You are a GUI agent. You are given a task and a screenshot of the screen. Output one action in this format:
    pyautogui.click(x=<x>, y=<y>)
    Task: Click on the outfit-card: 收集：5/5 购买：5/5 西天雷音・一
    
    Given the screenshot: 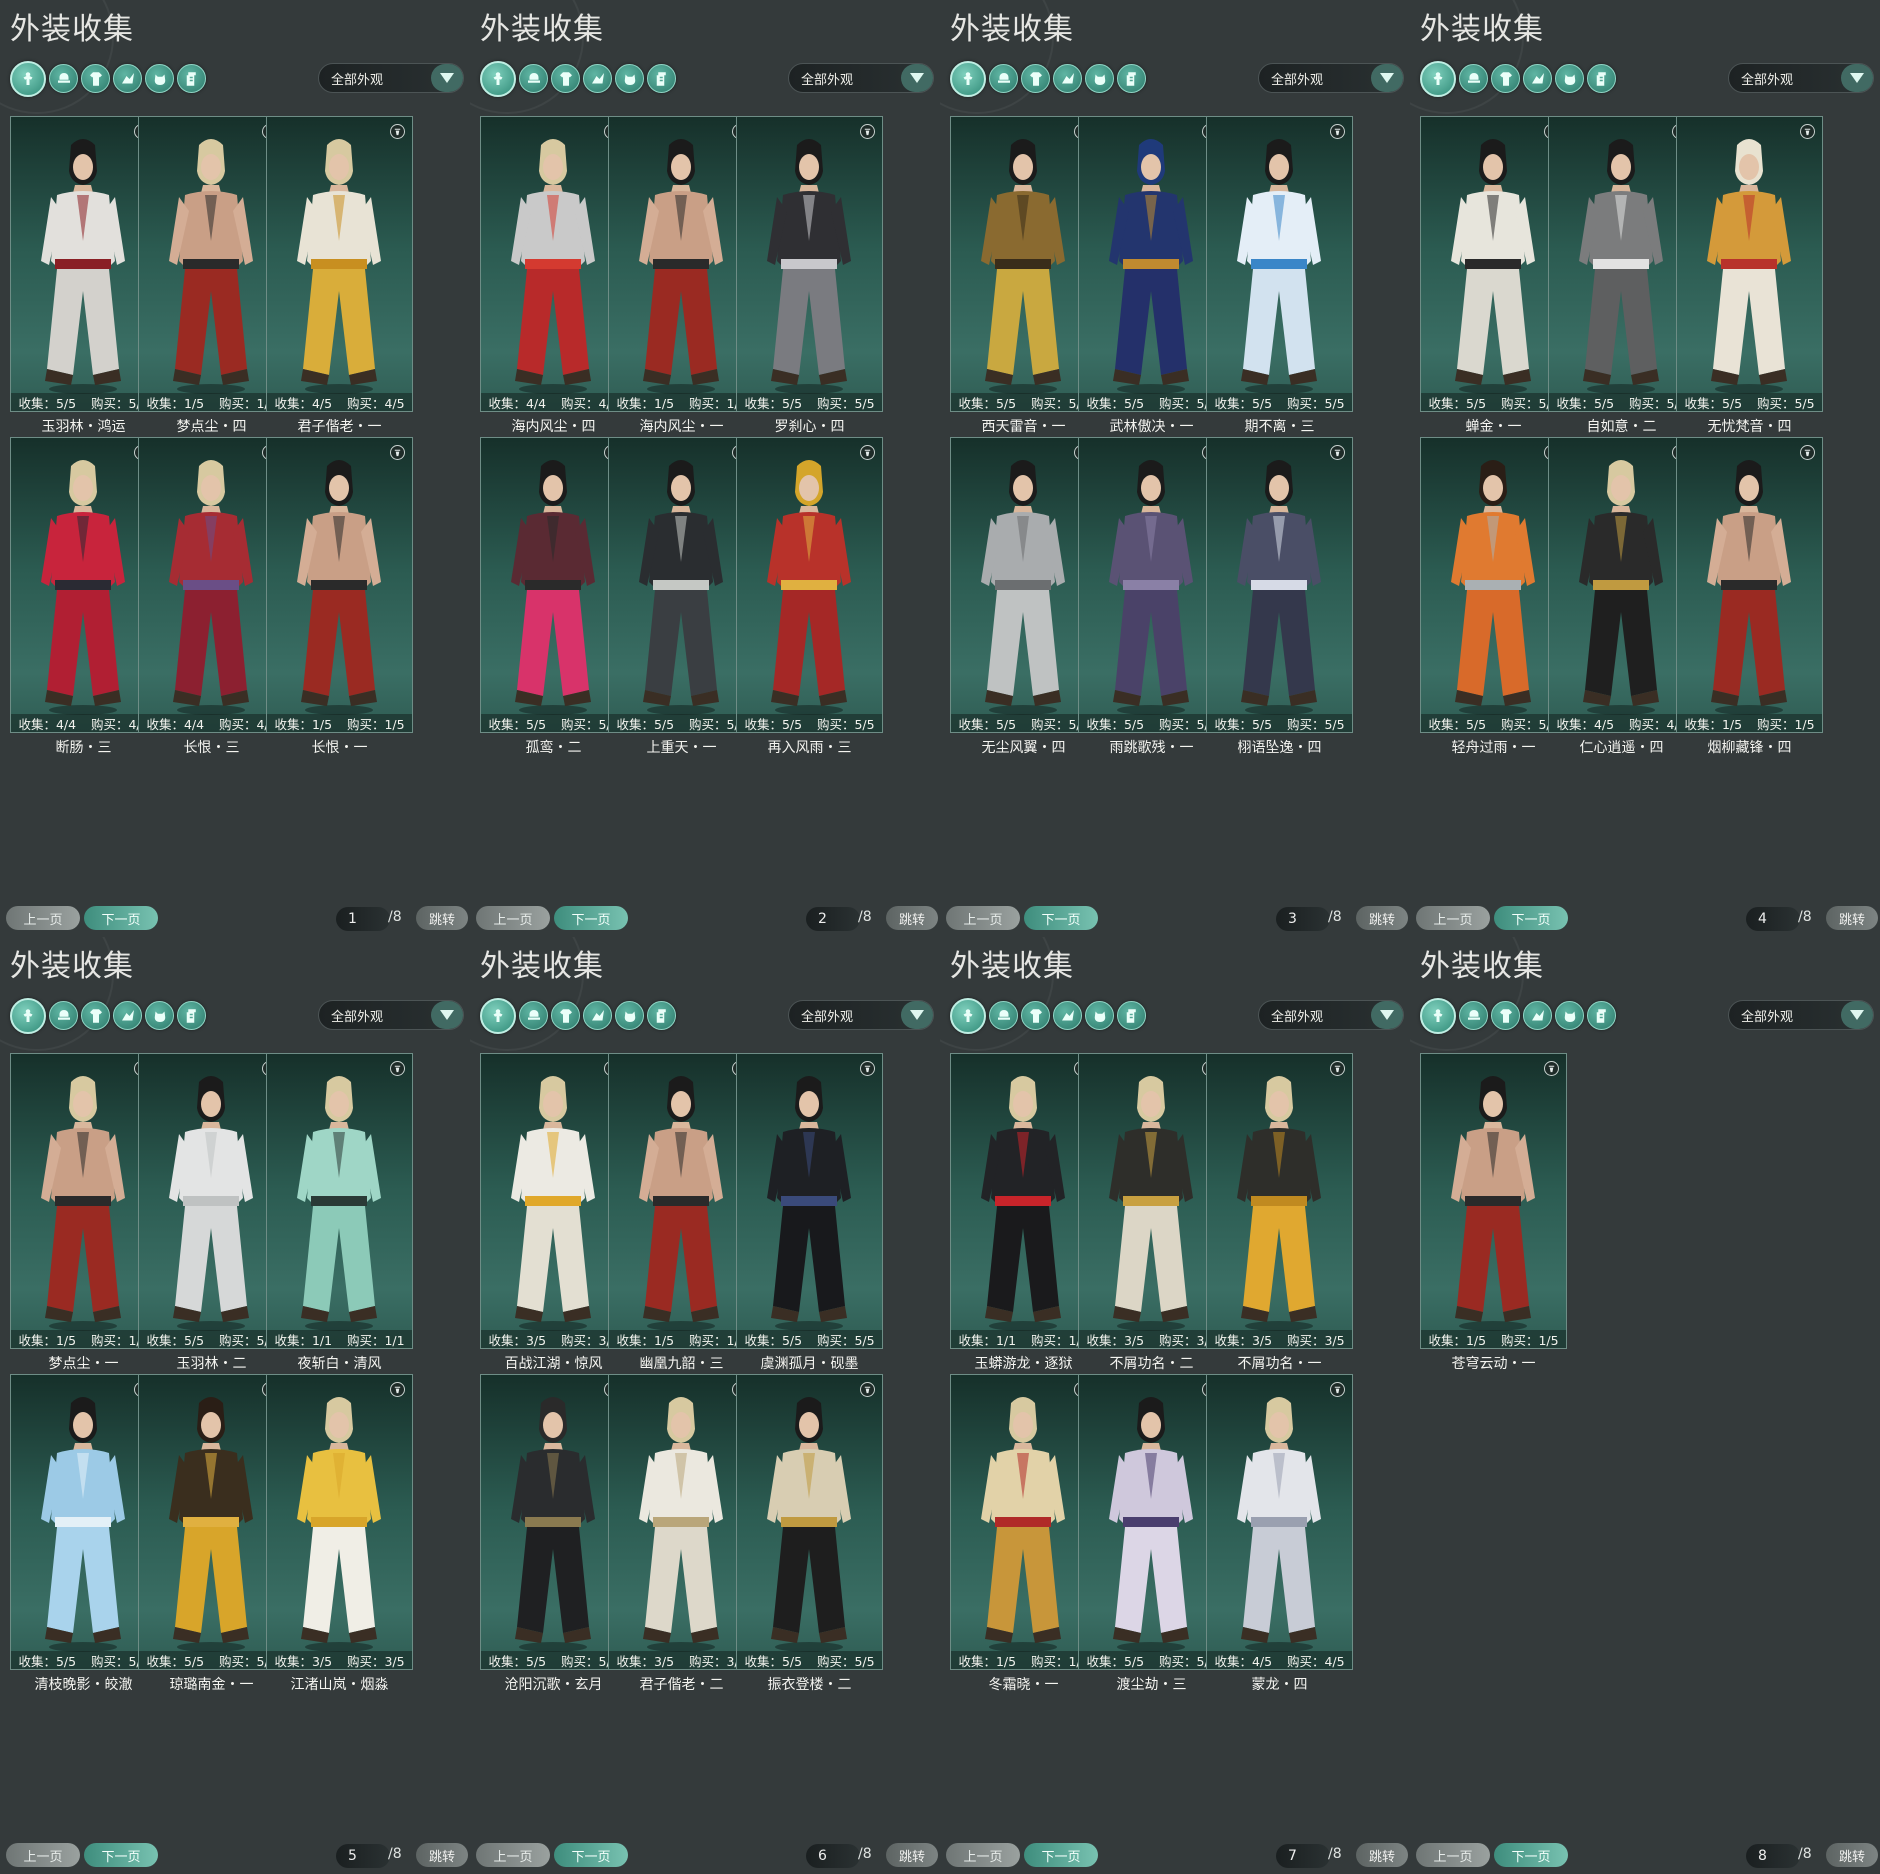 What is the action you would take?
    pyautogui.click(x=1023, y=275)
    